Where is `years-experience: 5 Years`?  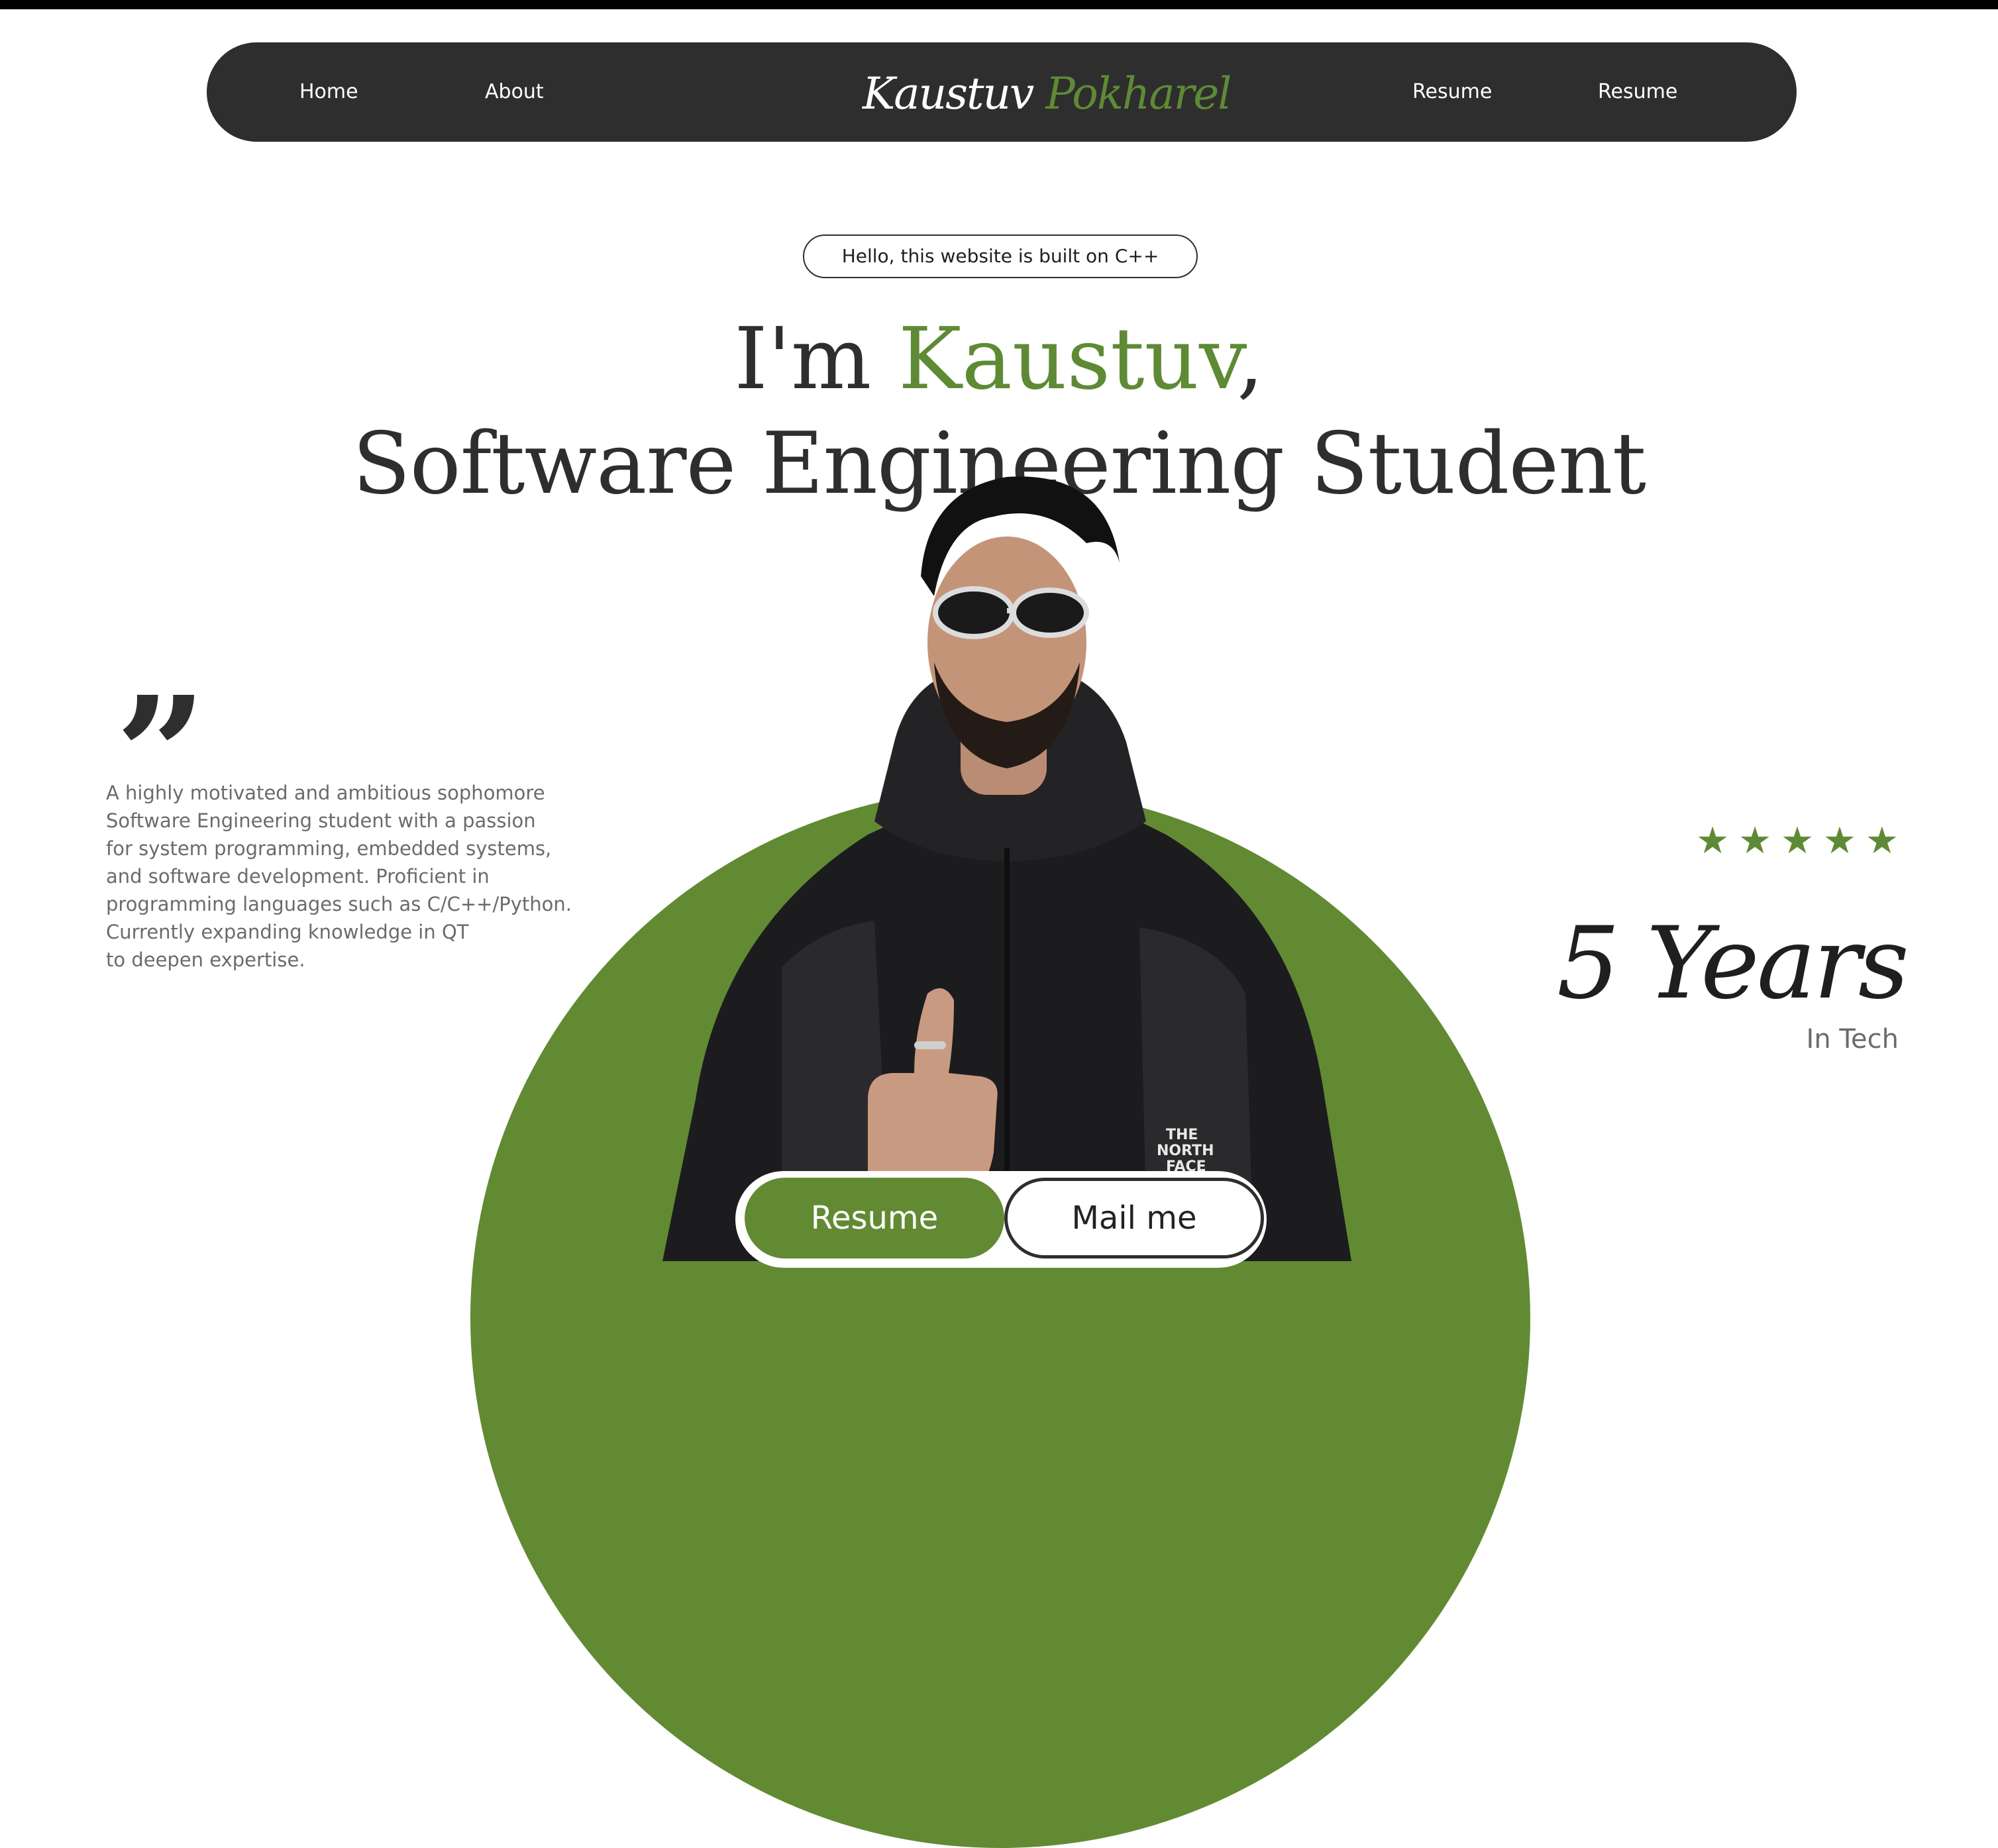
years-experience: 5 Years is located at coordinates (1733, 963).